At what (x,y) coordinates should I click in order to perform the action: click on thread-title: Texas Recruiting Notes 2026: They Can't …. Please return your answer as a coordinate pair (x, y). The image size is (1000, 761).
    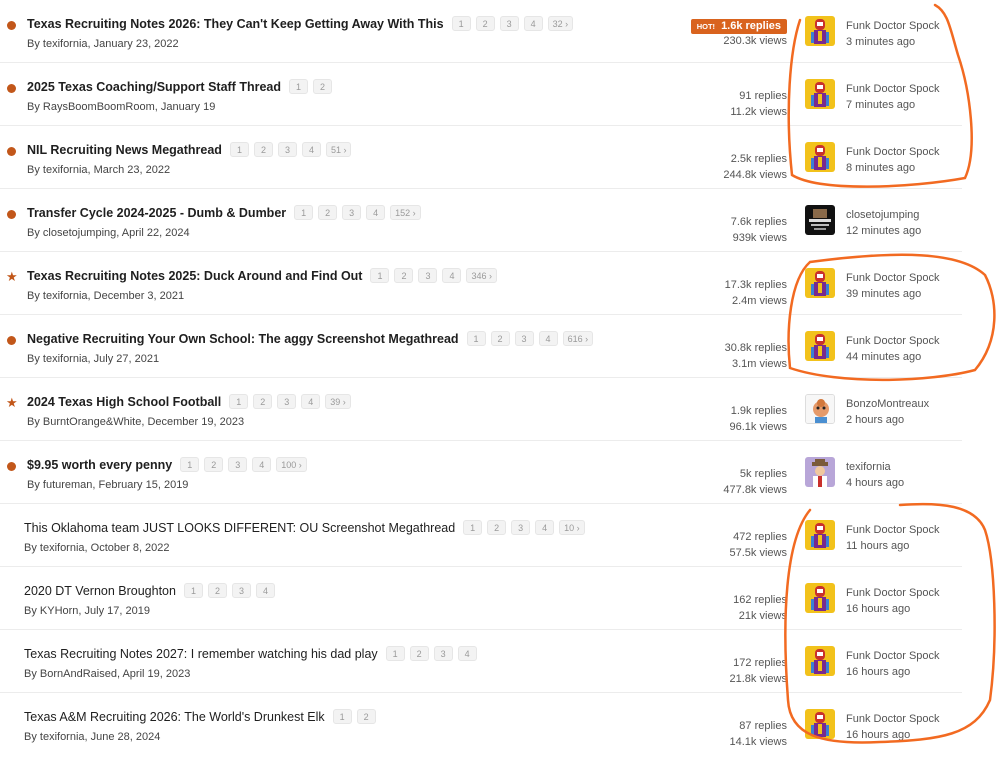
    Looking at the image, I should click on (235, 24).